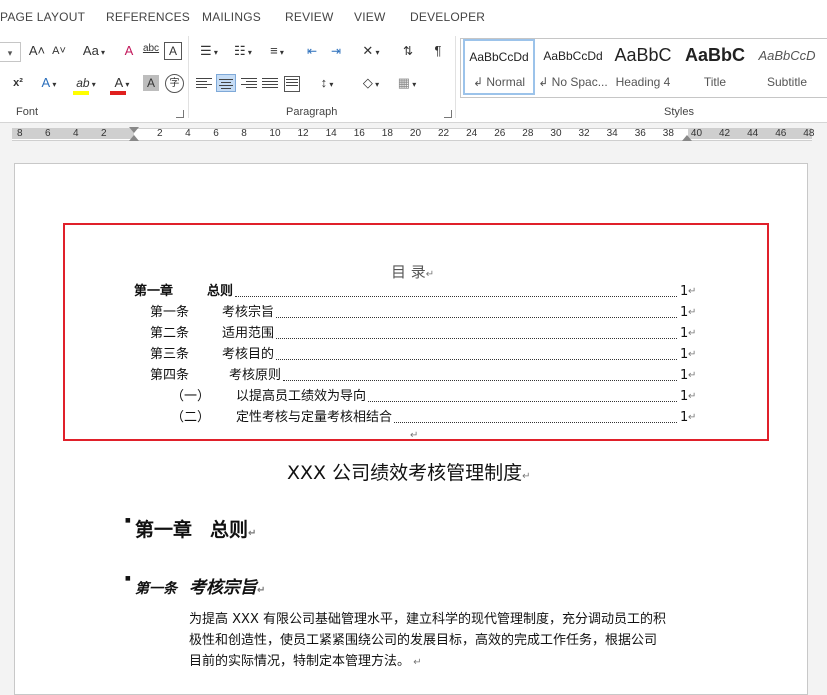  I want to click on ruler-number: 46, so click(781, 133).